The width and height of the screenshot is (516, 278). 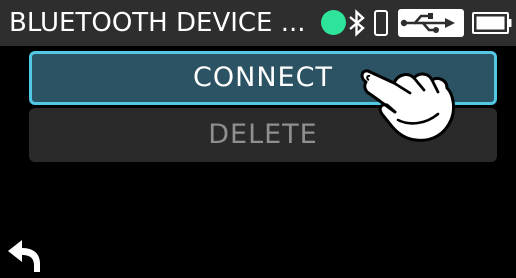 What do you see at coordinates (333, 22) in the screenshot?
I see `status-indicator` at bounding box center [333, 22].